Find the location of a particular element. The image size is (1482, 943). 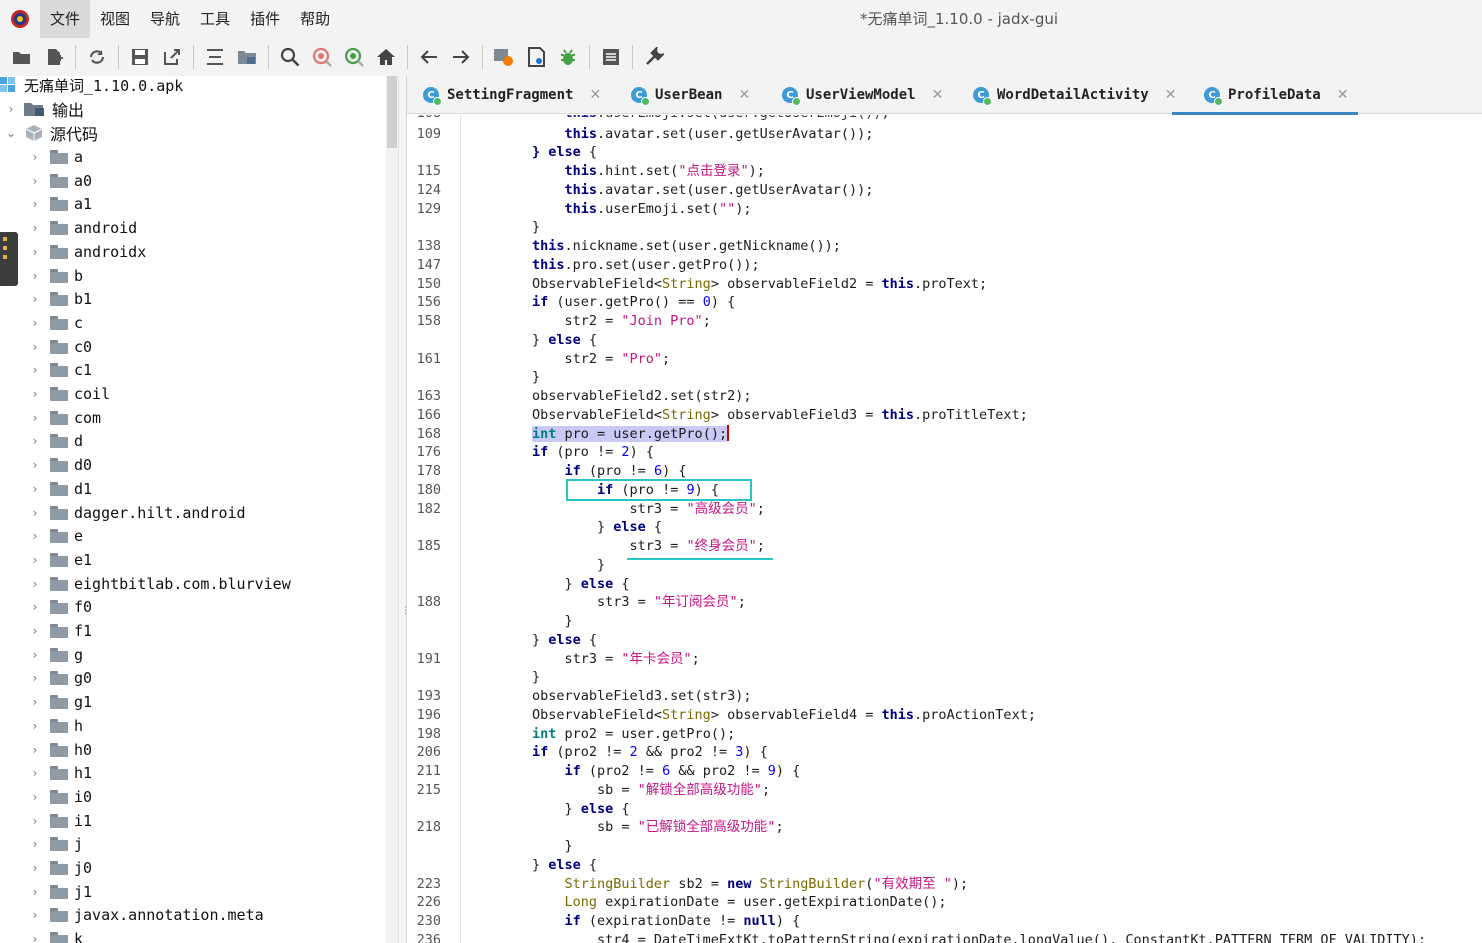

code-line: 215 sb = "解锁全部高级功能"; is located at coordinates (944, 790).